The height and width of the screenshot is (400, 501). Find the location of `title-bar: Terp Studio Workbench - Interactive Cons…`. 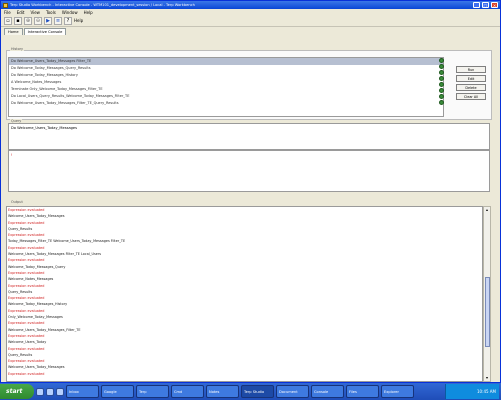

title-bar: Terp Studio Workbench - Interactive Cons… is located at coordinates (250, 5).